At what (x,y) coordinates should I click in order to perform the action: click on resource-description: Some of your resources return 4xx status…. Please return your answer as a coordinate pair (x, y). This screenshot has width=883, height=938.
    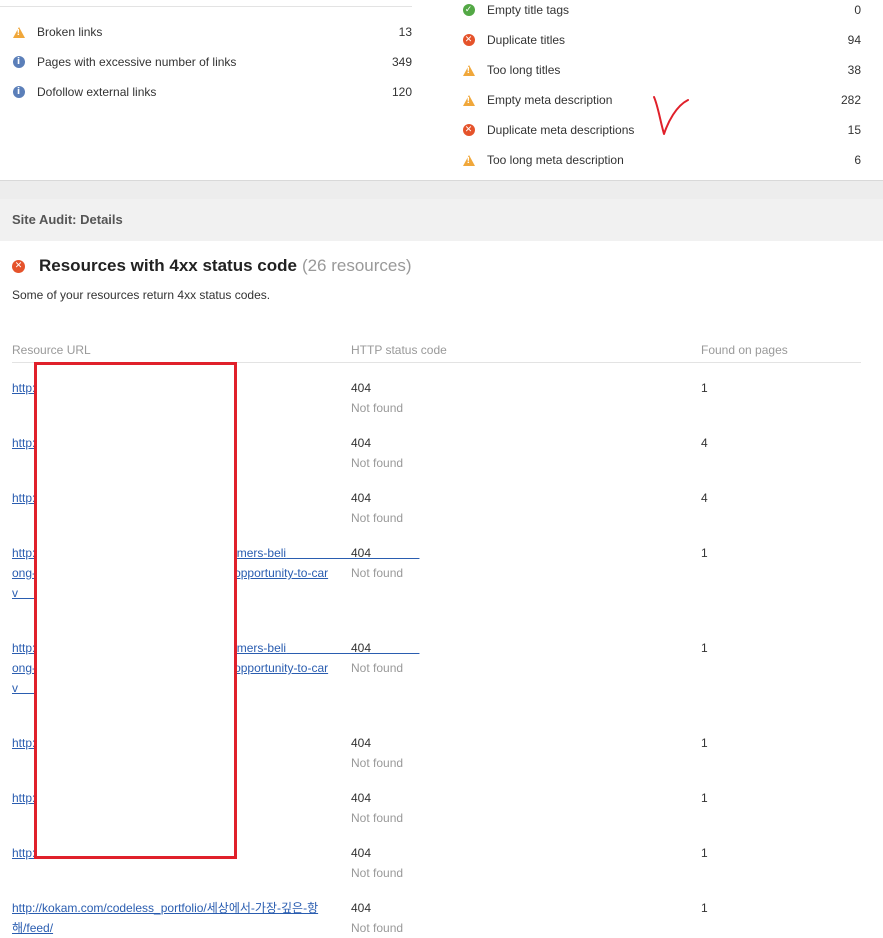
    Looking at the image, I should click on (141, 295).